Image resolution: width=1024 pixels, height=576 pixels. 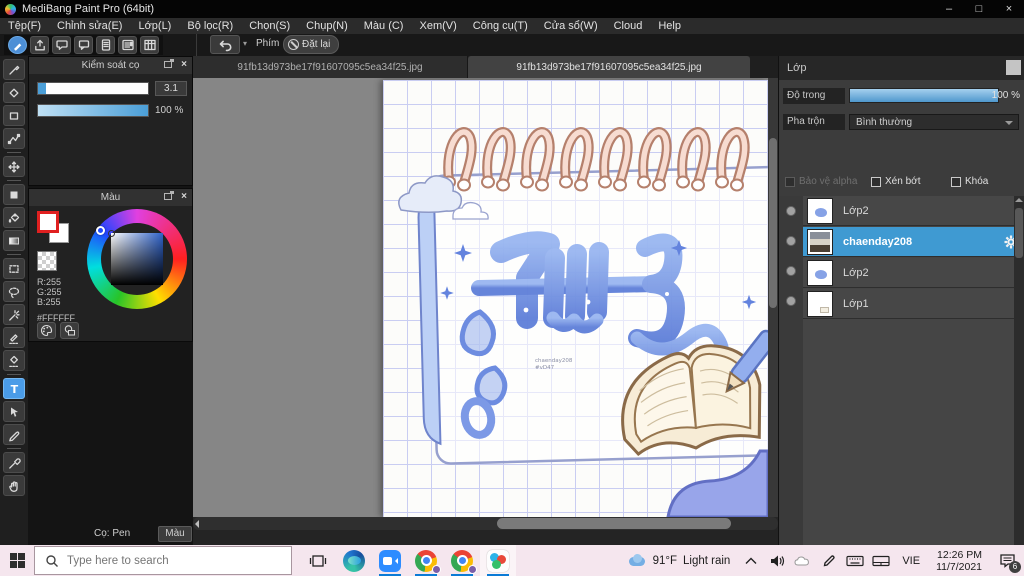 What do you see at coordinates (14, 138) in the screenshot?
I see `curve-tool` at bounding box center [14, 138].